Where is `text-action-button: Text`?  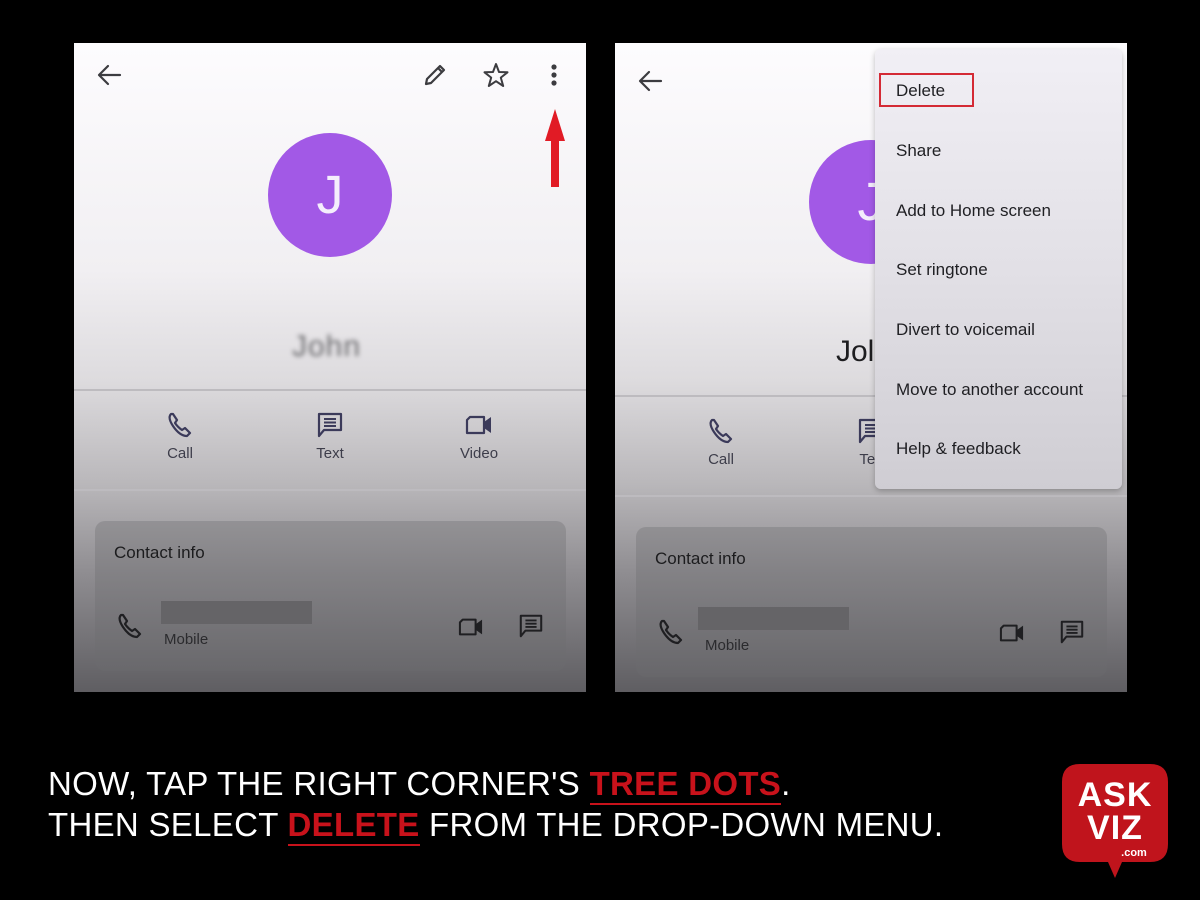 text-action-button: Text is located at coordinates (330, 436).